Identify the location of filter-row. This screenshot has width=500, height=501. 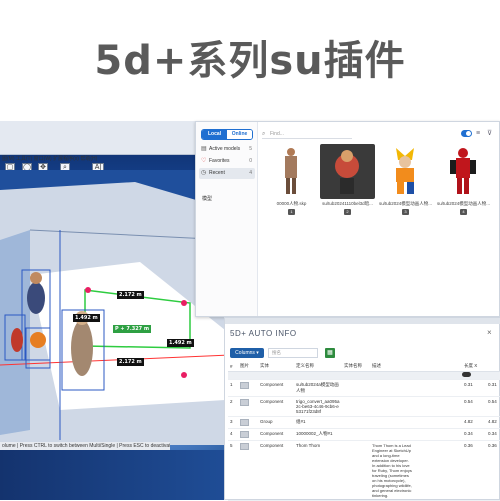
(364, 375).